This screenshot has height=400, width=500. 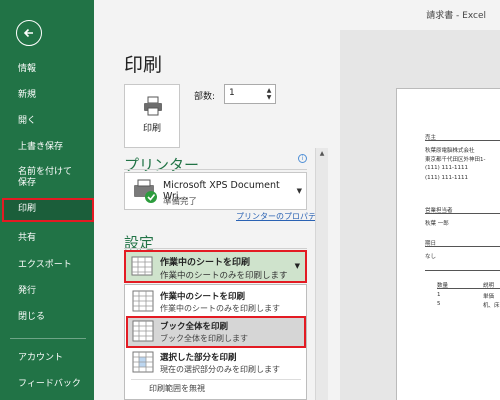 I want to click on option-active-sheets: 作業中のシートを印刷 作業中のシートのみを印刷します, so click(x=216, y=302).